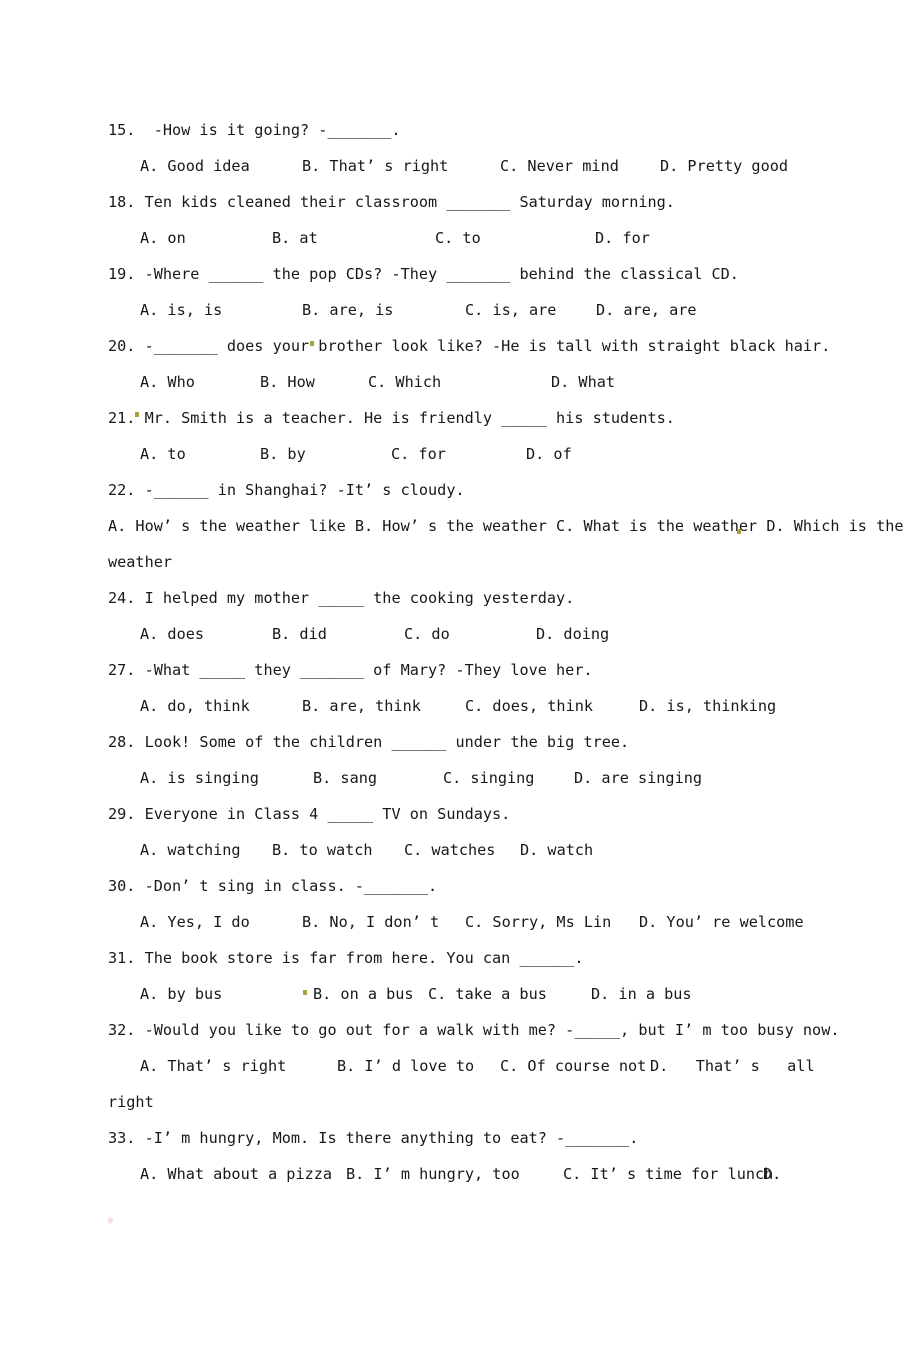 Image resolution: width=920 pixels, height=1372 pixels. What do you see at coordinates (199, 778) in the screenshot?
I see `option-28-a: A. is singing` at bounding box center [199, 778].